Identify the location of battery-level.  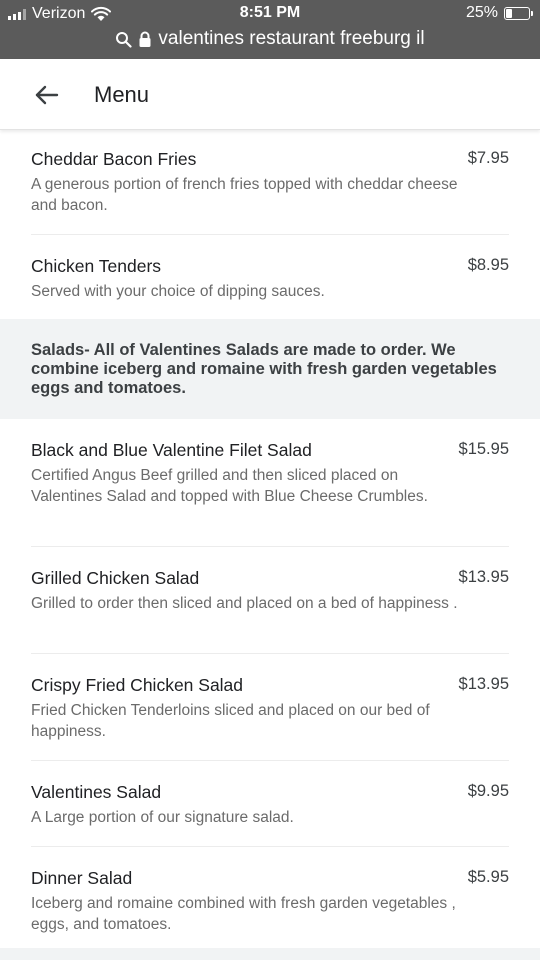
(509, 13).